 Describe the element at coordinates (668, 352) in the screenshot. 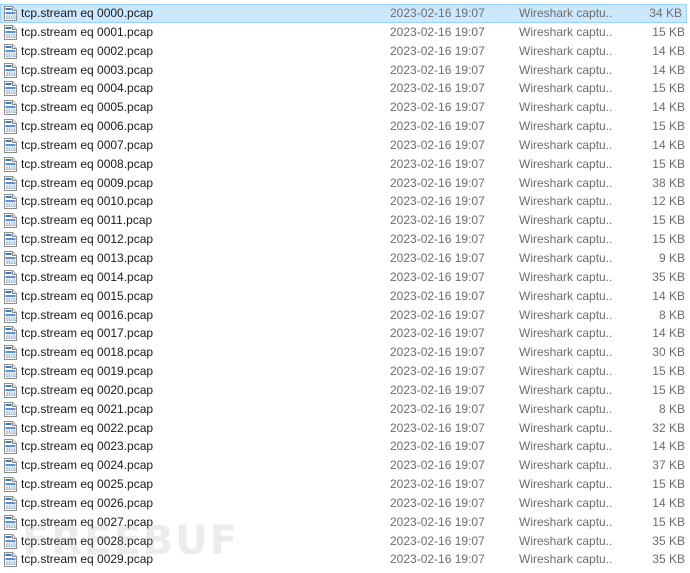

I see `file-size: 30 KB` at that location.